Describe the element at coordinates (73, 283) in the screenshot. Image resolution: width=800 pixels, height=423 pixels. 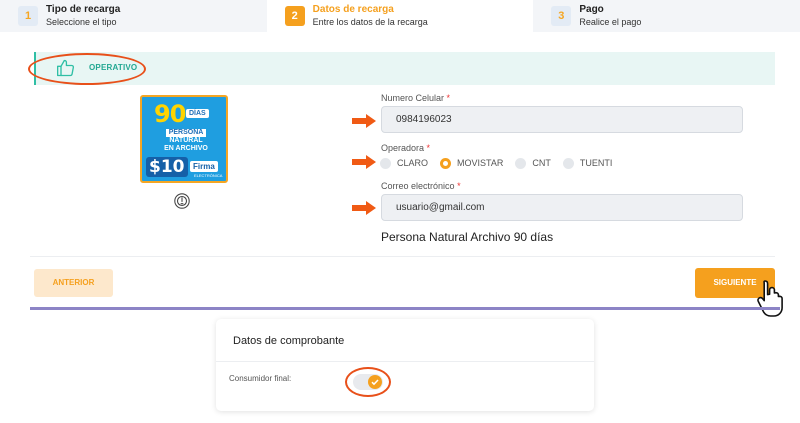
I see `previous-button: ANTERIOR` at that location.